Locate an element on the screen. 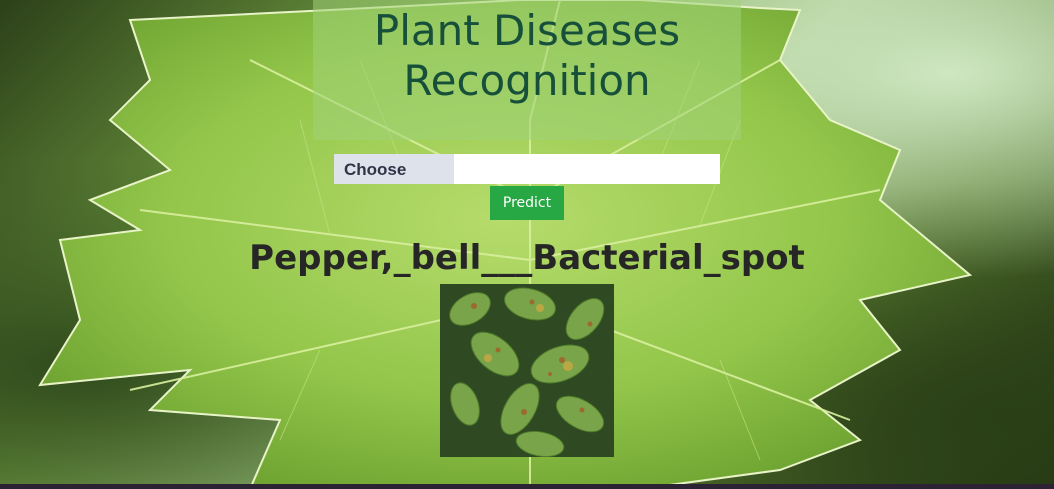 The width and height of the screenshot is (1054, 489). file-upload-control: Choose is located at coordinates (527, 169).